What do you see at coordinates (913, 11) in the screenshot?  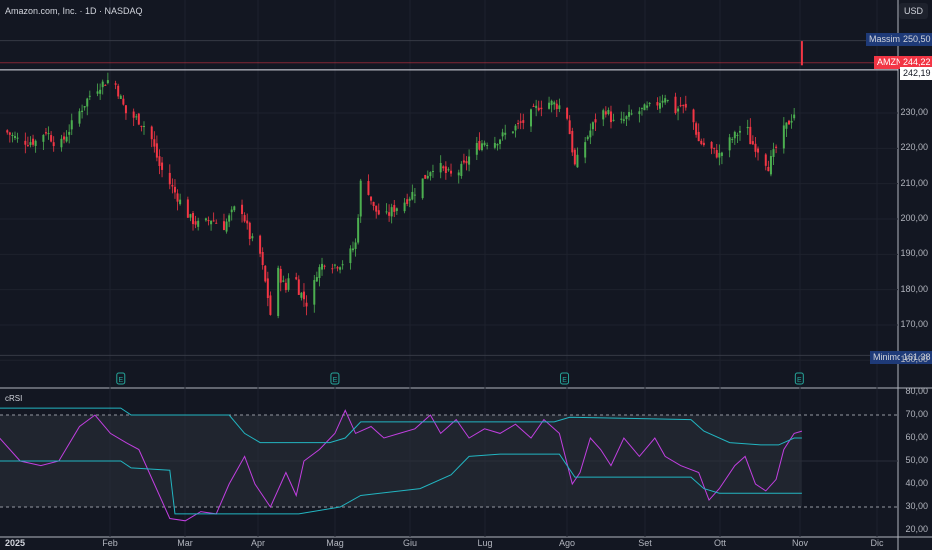 I see `currency-button: USD` at bounding box center [913, 11].